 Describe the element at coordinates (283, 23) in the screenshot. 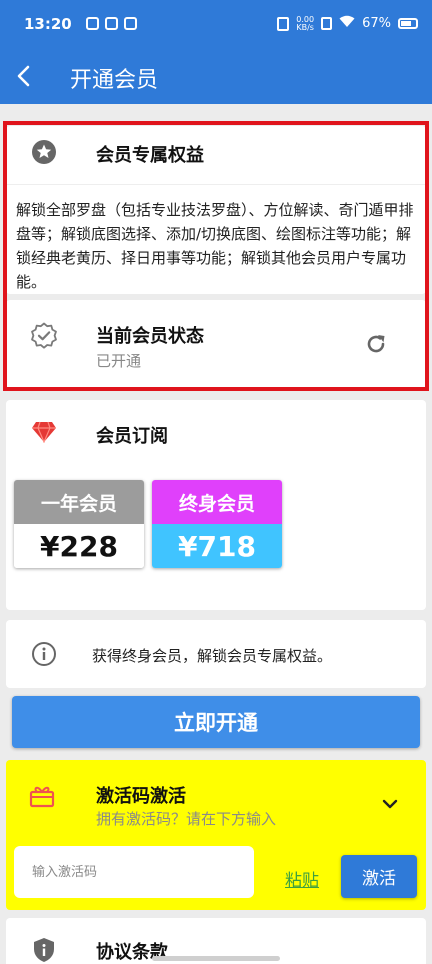

I see `vibrate-icon` at that location.